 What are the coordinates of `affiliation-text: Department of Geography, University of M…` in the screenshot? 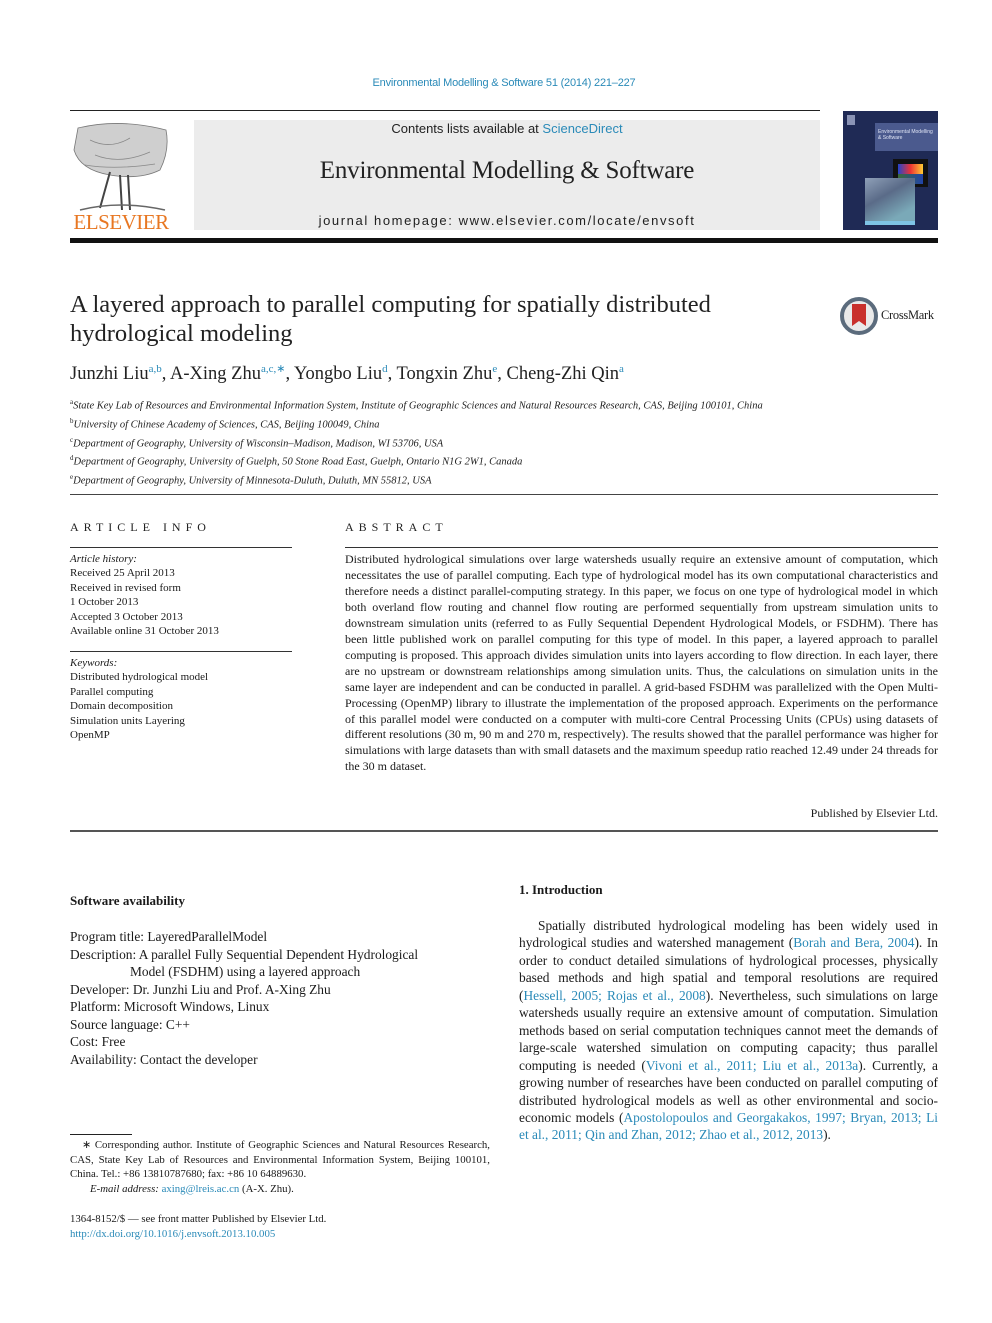 It's located at (252, 481).